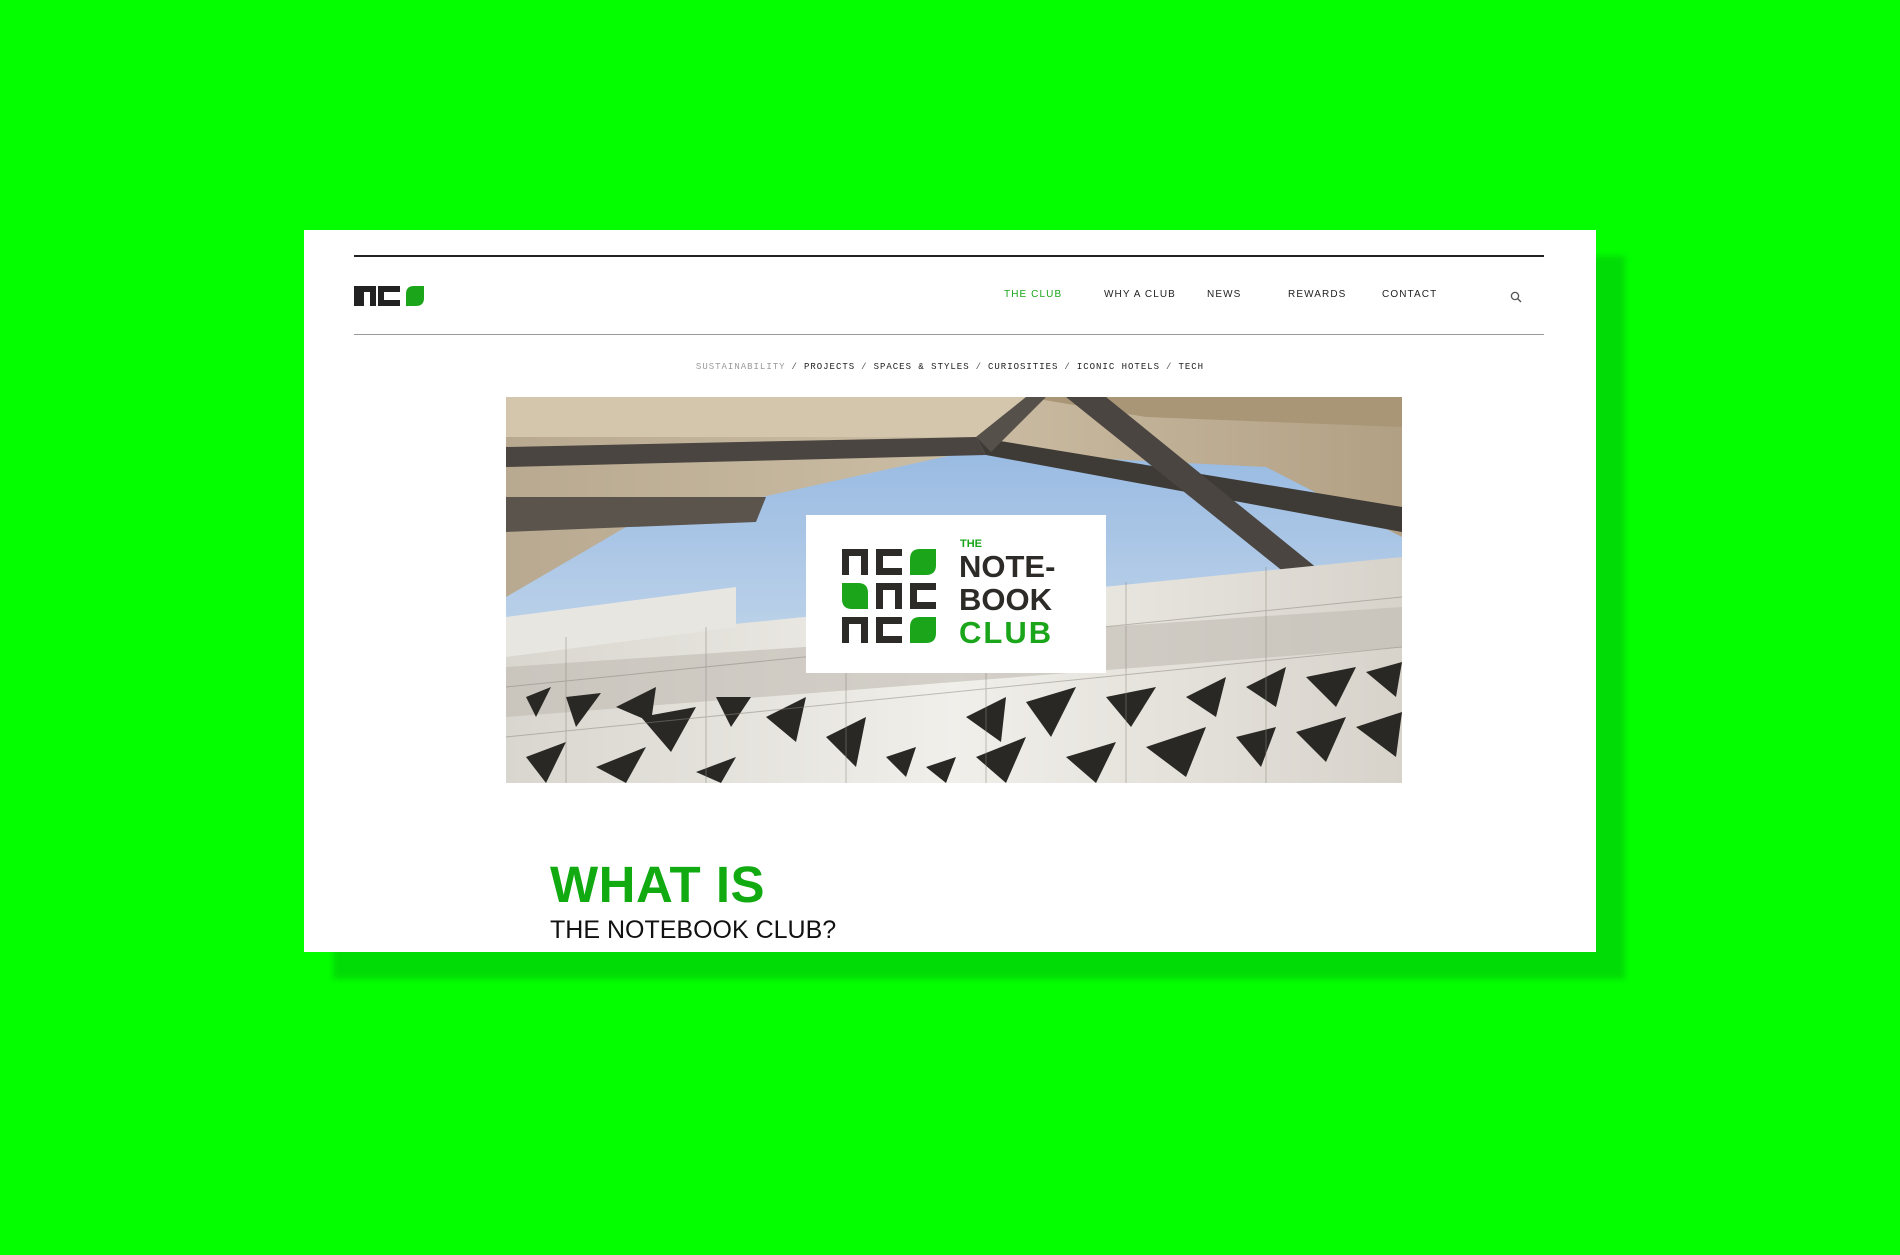 The width and height of the screenshot is (1900, 1255). Describe the element at coordinates (1140, 294) in the screenshot. I see `nav-item-why-a-club: WHY A CLUB` at that location.